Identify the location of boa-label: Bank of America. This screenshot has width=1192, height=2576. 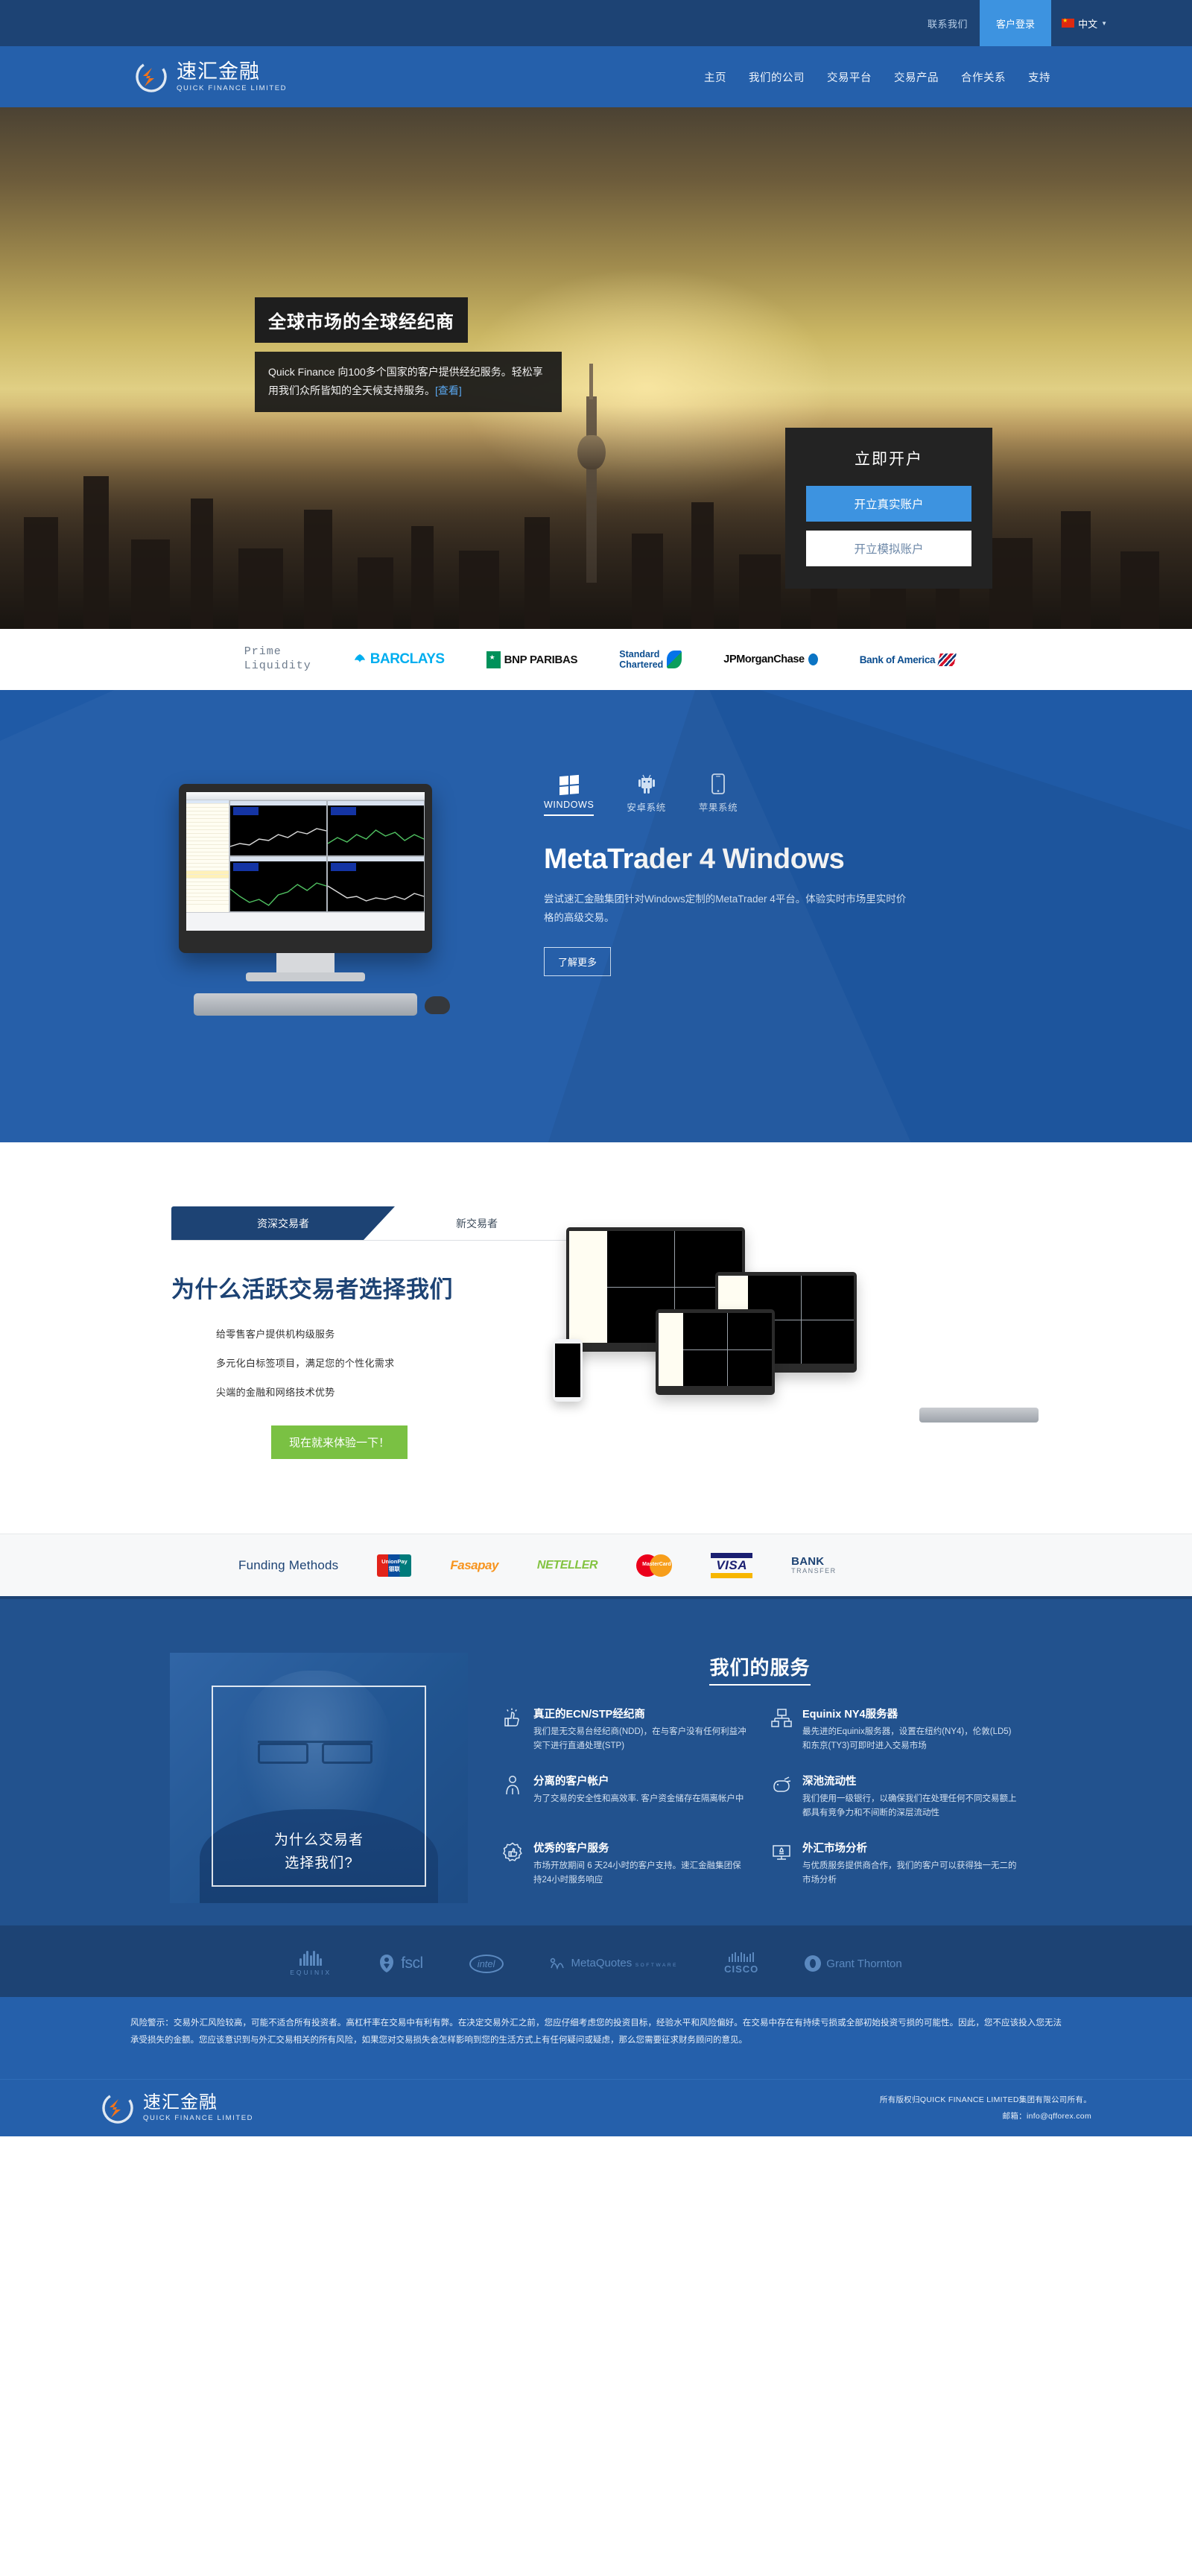
(897, 659).